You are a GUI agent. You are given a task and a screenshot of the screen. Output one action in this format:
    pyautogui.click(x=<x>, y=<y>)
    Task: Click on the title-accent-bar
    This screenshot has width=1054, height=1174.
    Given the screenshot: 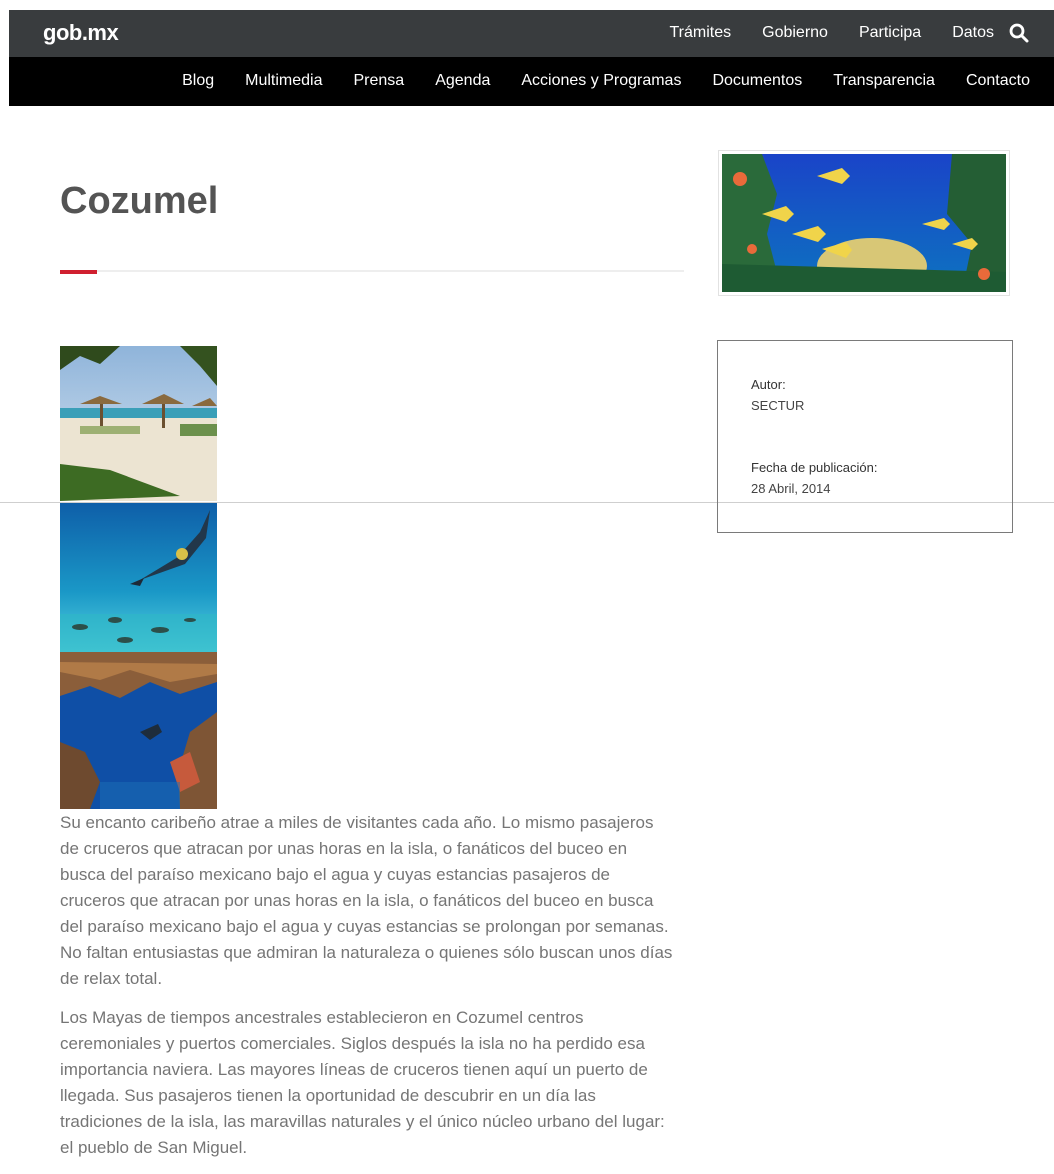 What is the action you would take?
    pyautogui.click(x=78, y=272)
    